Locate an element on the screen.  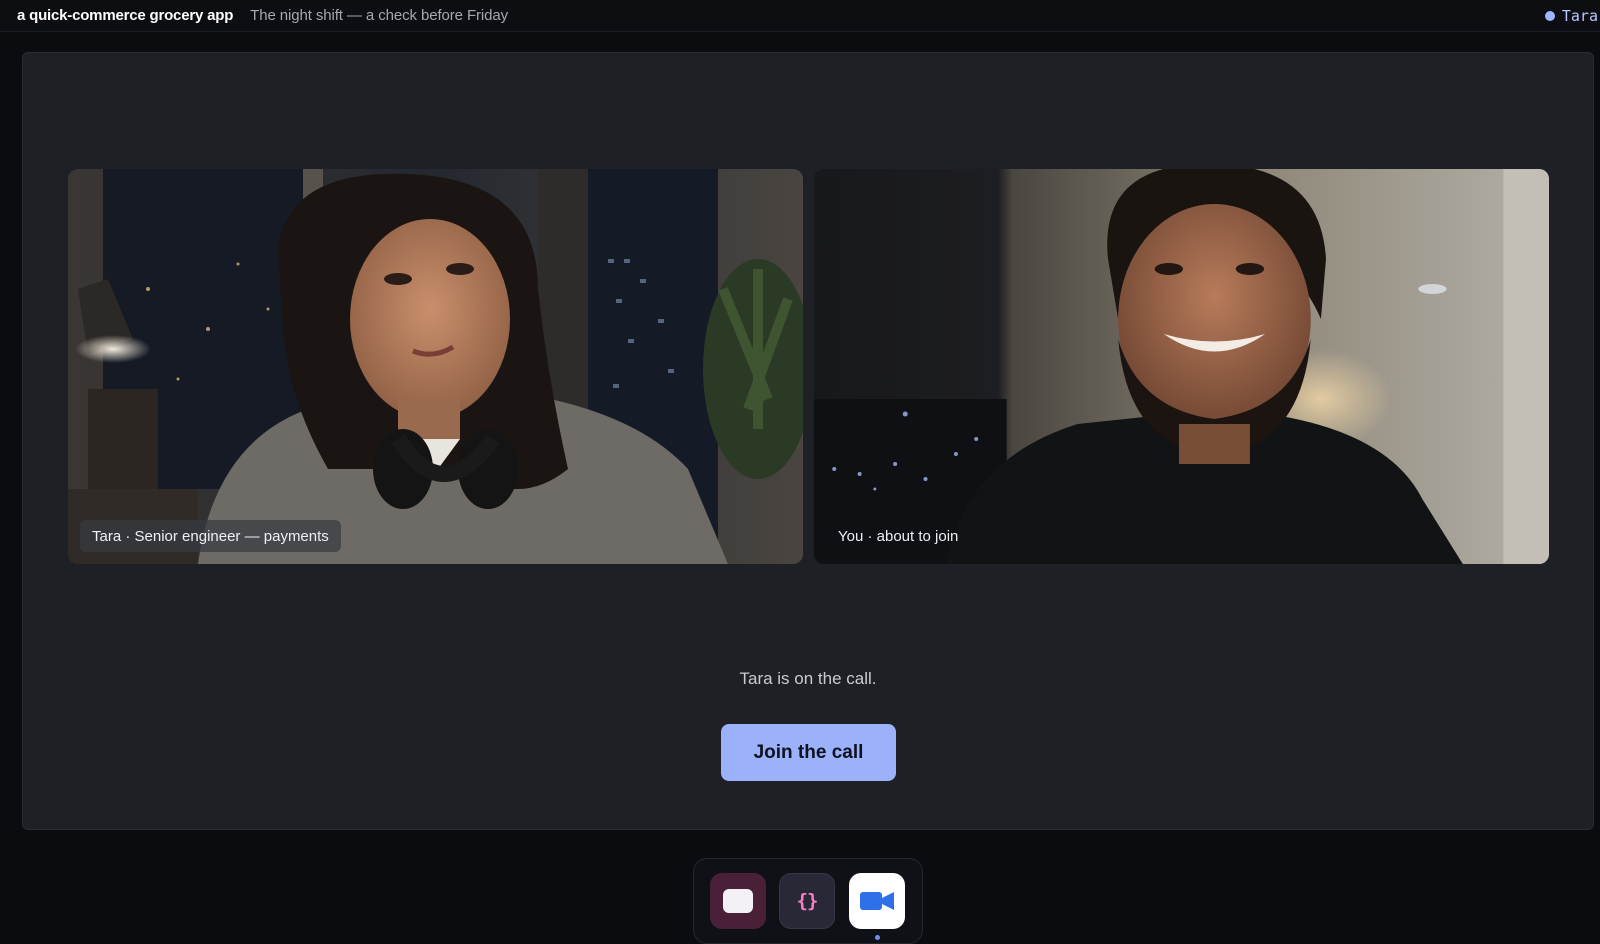
chat-app-icon is located at coordinates (738, 901).